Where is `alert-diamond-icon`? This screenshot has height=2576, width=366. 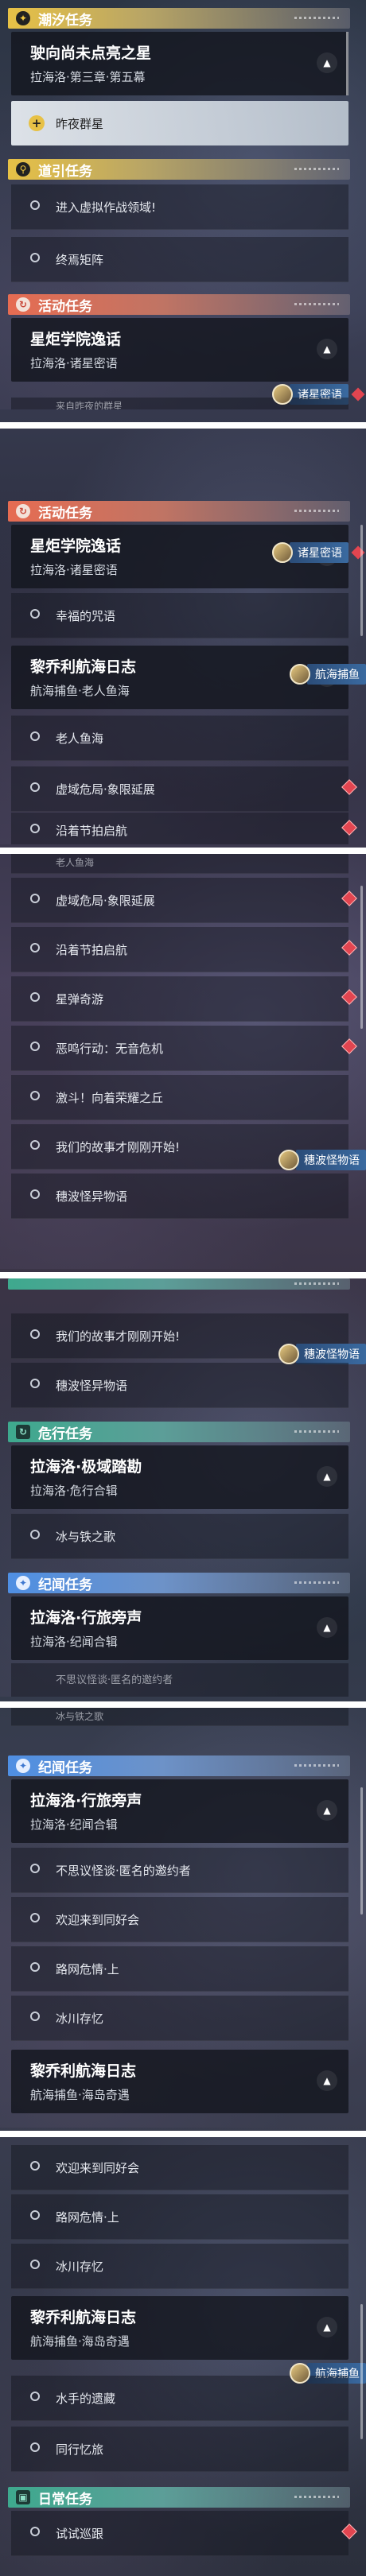
alert-diamond-icon is located at coordinates (349, 948).